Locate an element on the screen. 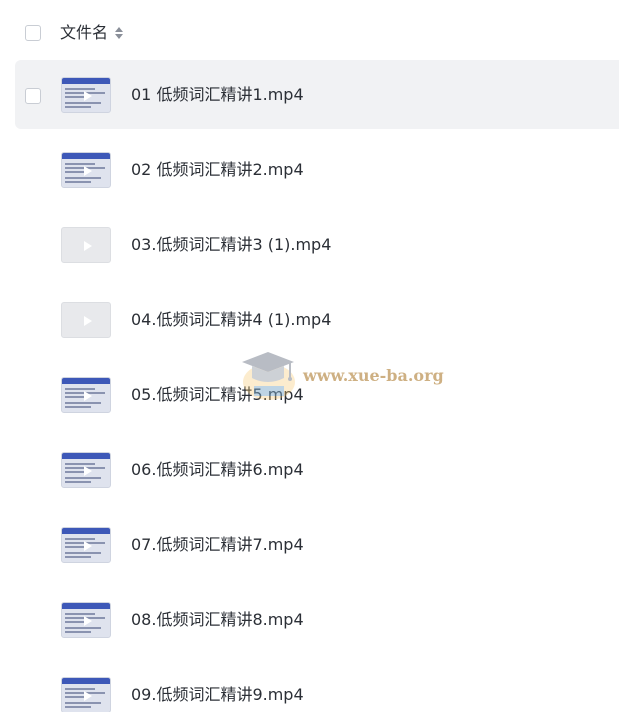  file-row: 09.低频词汇精讲9.mp4 is located at coordinates (309, 685).